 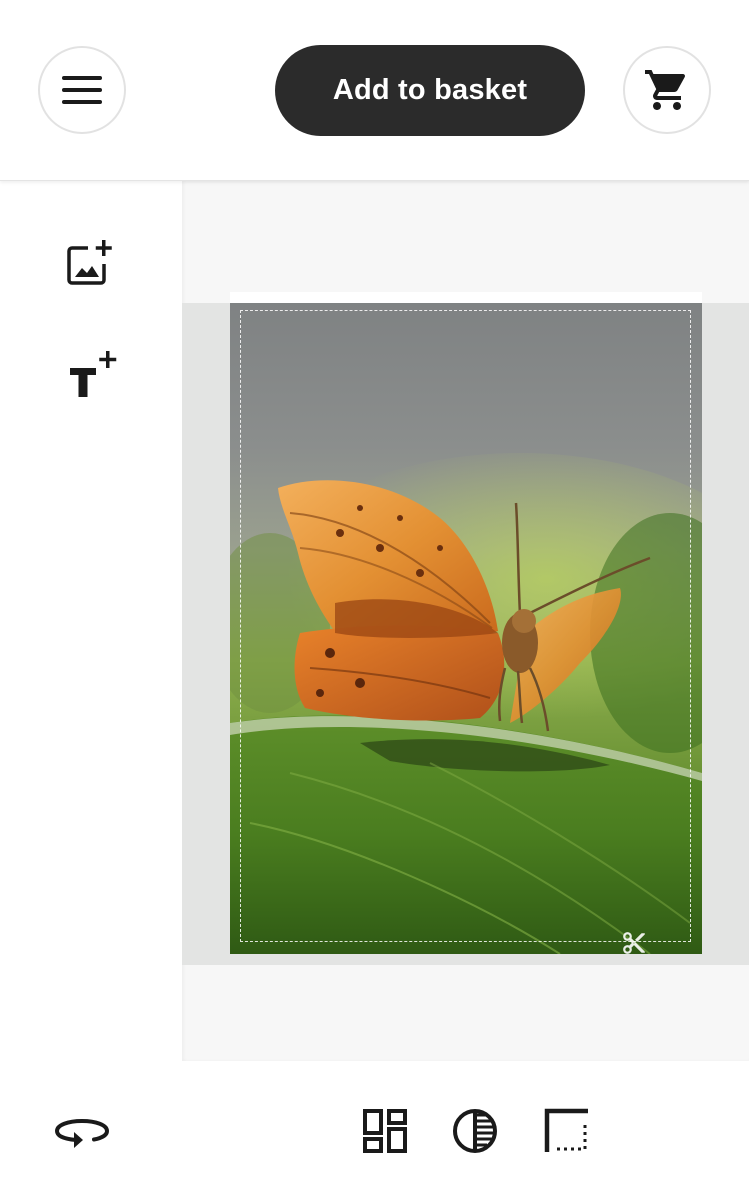 I want to click on add-image-icon, so click(x=89, y=262).